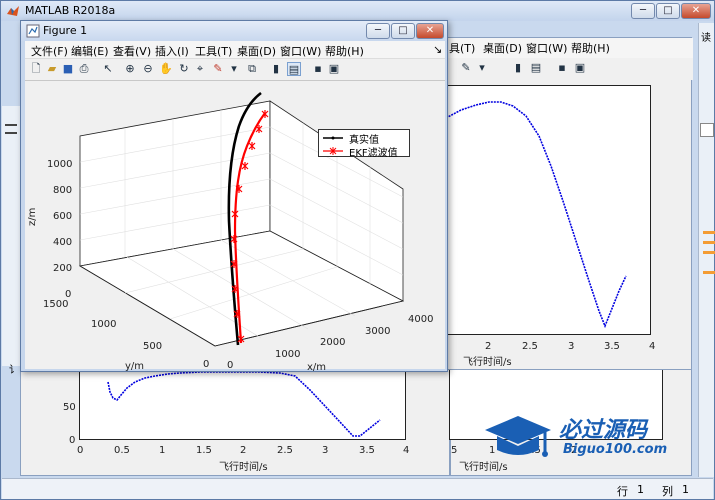 This screenshot has height=500, width=715. What do you see at coordinates (583, 438) in the screenshot?
I see `watermark-logo: 必过源码 Biguo100.com` at bounding box center [583, 438].